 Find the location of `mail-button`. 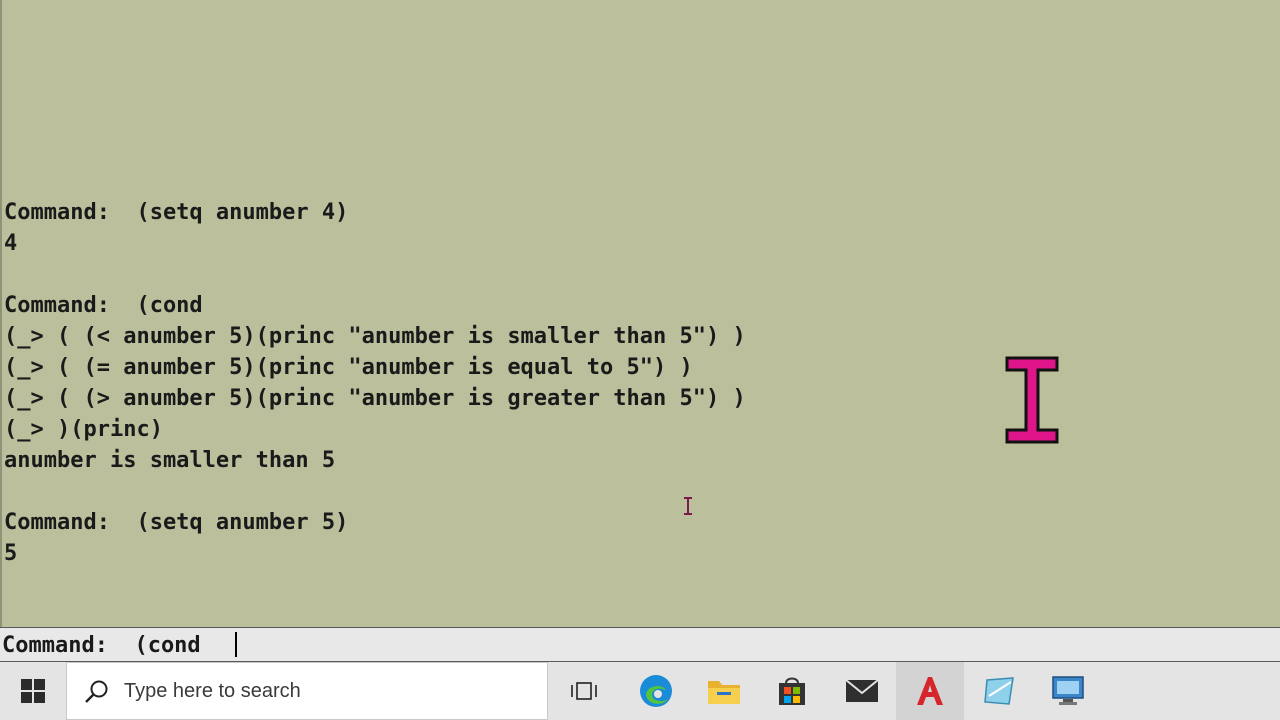

mail-button is located at coordinates (862, 691).